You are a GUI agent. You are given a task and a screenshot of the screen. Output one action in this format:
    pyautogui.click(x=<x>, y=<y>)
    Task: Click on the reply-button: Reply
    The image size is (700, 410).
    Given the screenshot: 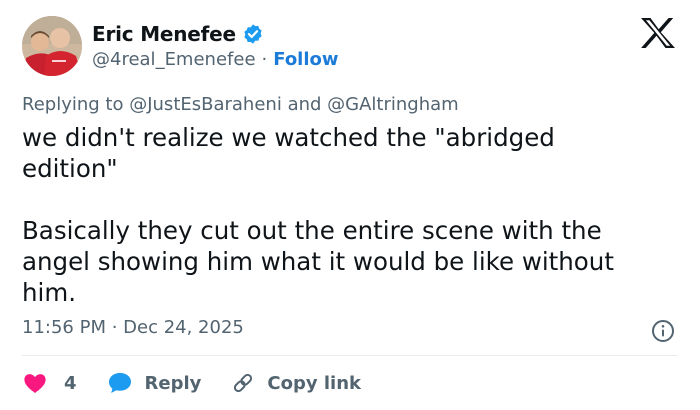 What is the action you would take?
    pyautogui.click(x=154, y=383)
    